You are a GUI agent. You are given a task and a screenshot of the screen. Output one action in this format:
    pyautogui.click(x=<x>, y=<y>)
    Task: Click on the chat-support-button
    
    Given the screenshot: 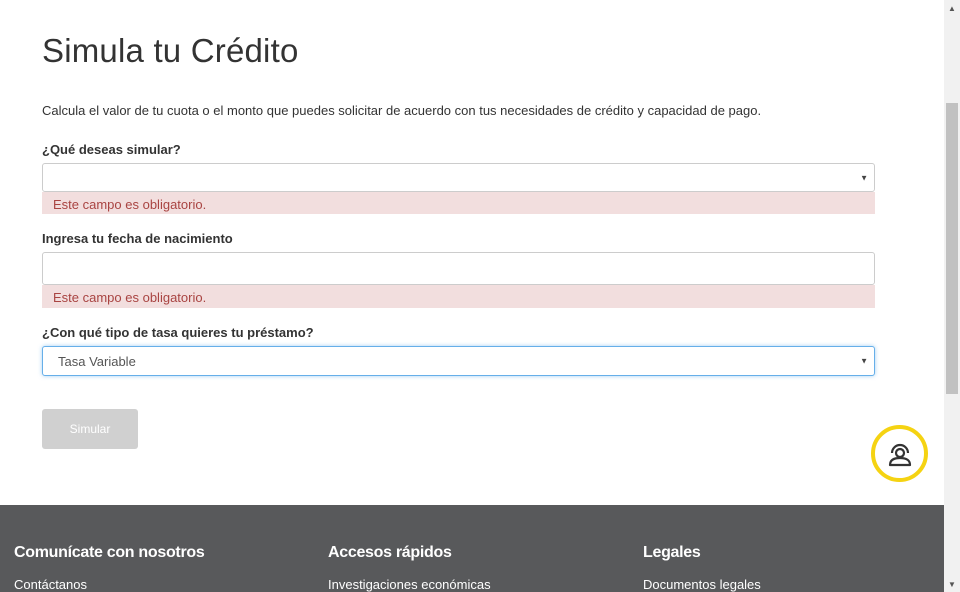 What is the action you would take?
    pyautogui.click(x=899, y=453)
    